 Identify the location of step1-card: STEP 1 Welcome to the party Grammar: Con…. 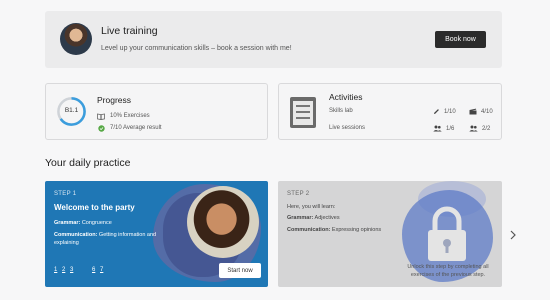
(156, 234).